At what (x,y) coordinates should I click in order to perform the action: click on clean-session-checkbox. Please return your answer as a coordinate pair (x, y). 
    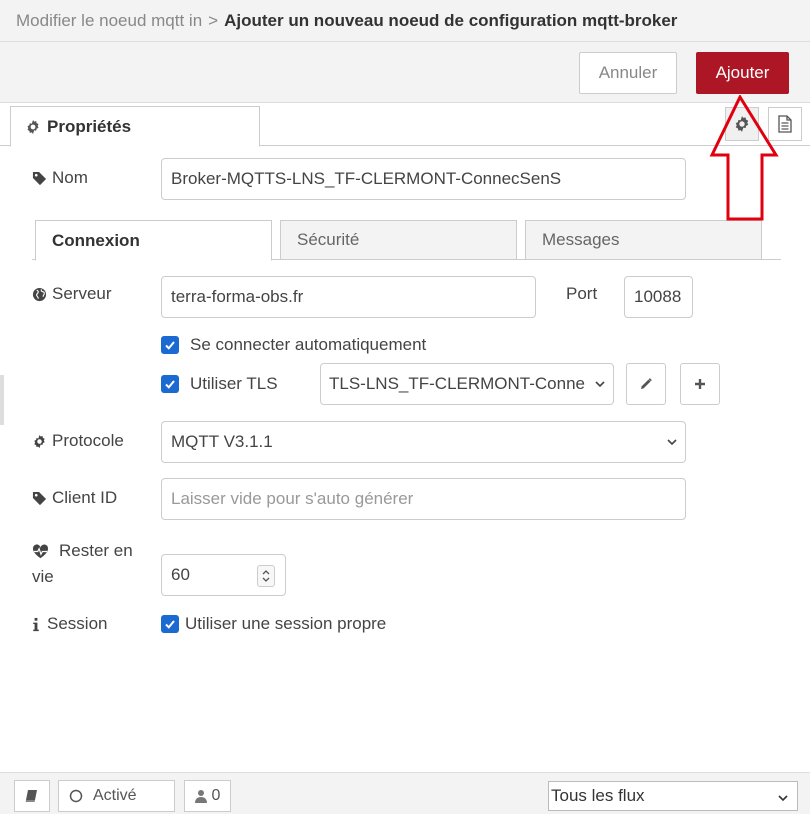
    Looking at the image, I should click on (170, 624).